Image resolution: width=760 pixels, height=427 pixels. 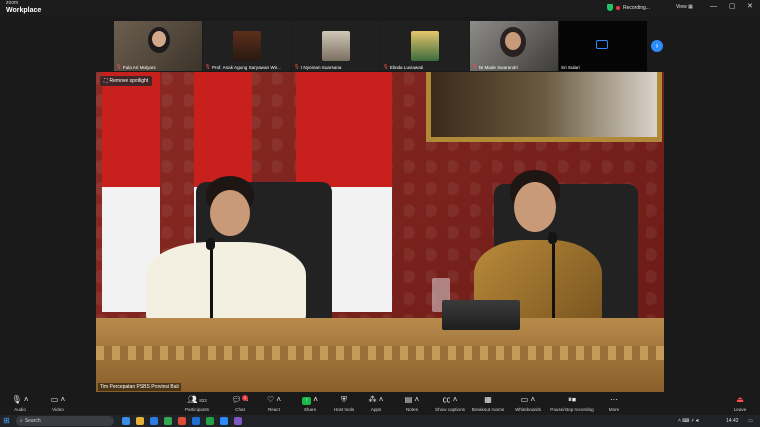 What do you see at coordinates (713, 6) in the screenshot?
I see `minimize-icon: —` at bounding box center [713, 6].